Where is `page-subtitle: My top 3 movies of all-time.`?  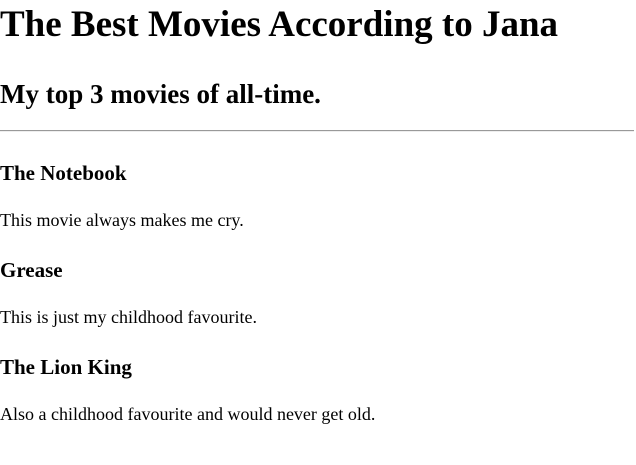
page-subtitle: My top 3 movies of all-time. is located at coordinates (160, 94).